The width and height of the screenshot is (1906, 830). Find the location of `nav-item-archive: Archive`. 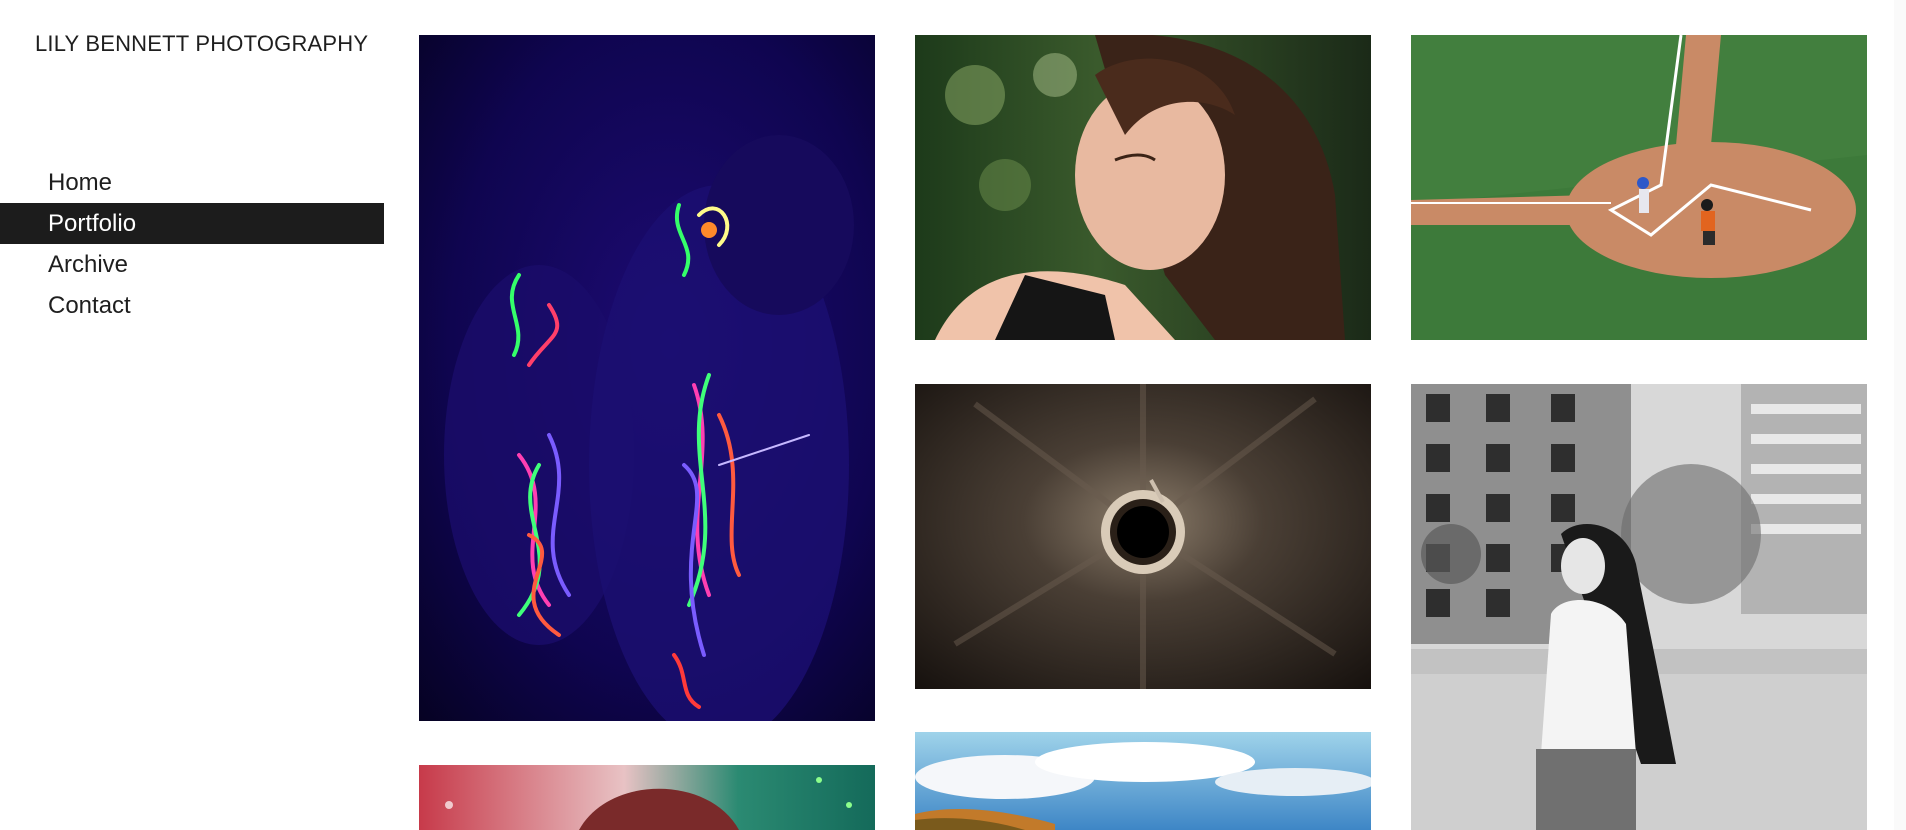

nav-item-archive: Archive is located at coordinates (192, 264).